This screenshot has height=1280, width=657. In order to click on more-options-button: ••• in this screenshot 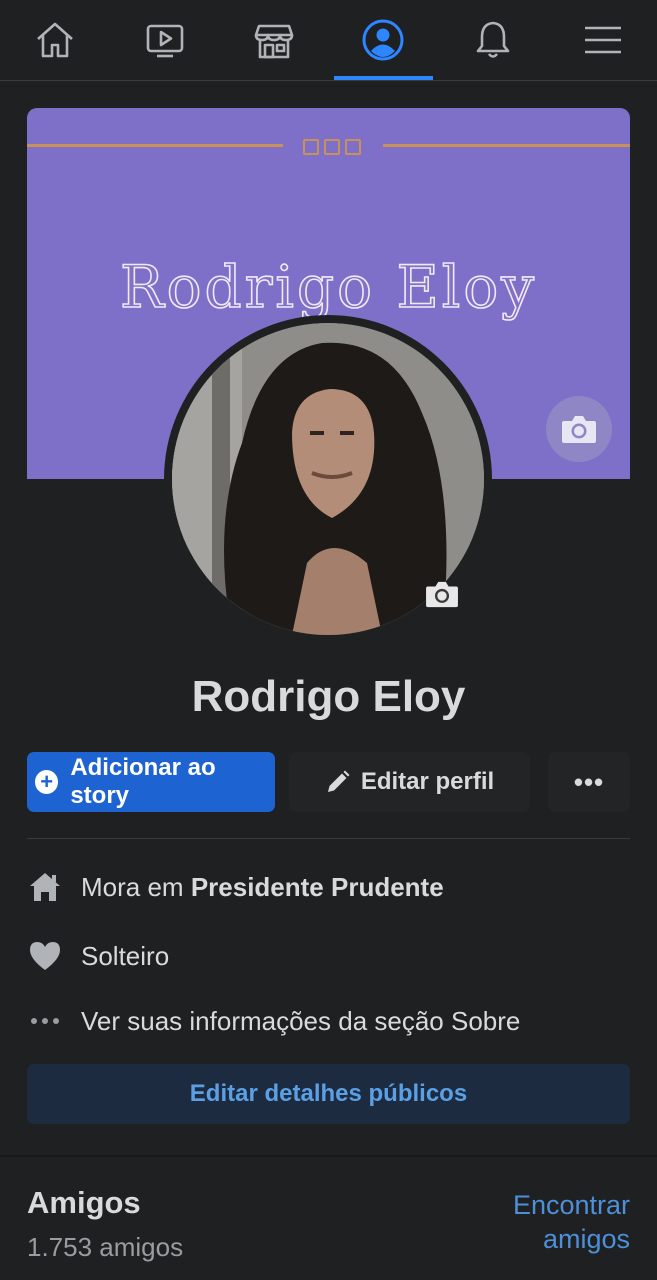, I will do `click(589, 782)`.